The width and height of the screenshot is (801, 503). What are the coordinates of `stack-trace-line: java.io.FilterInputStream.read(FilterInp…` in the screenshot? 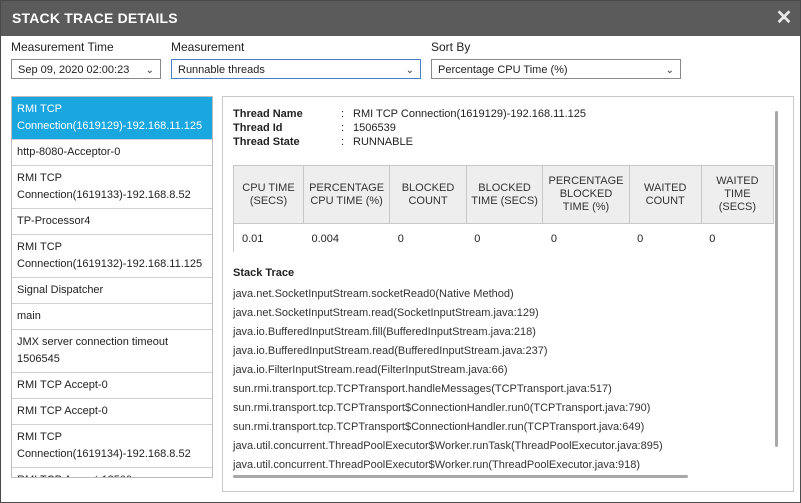 It's located at (370, 370).